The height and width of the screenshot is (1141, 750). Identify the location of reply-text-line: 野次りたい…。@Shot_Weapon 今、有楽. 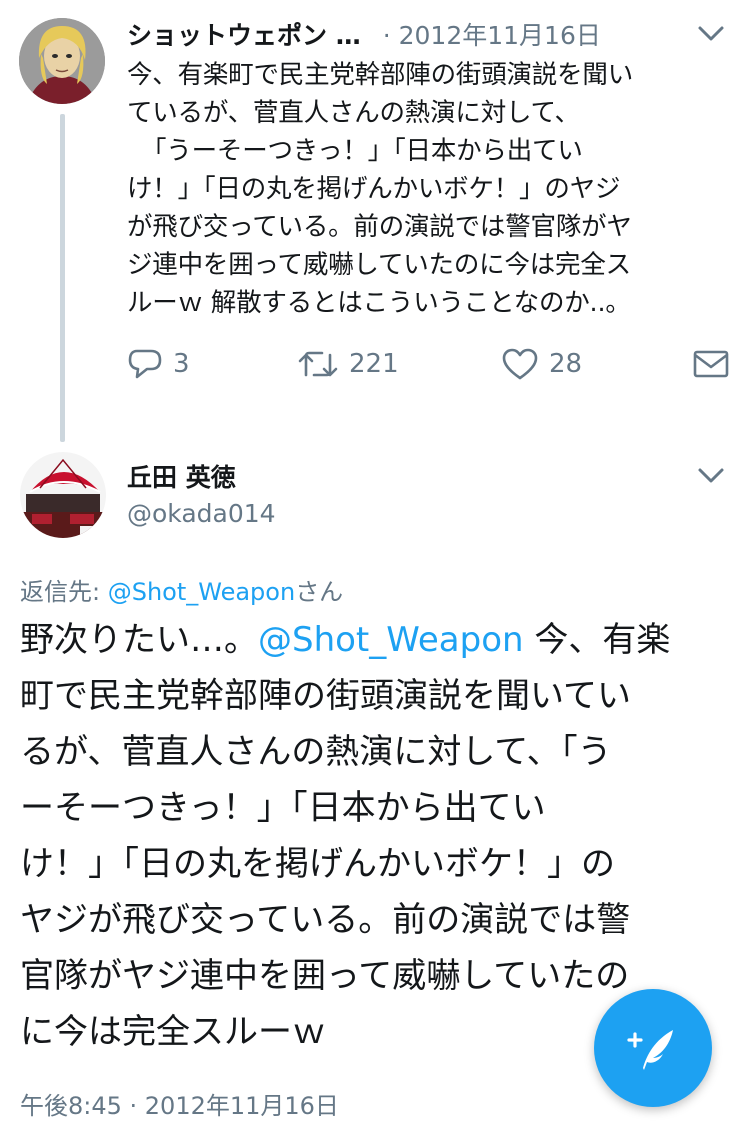
(370, 640).